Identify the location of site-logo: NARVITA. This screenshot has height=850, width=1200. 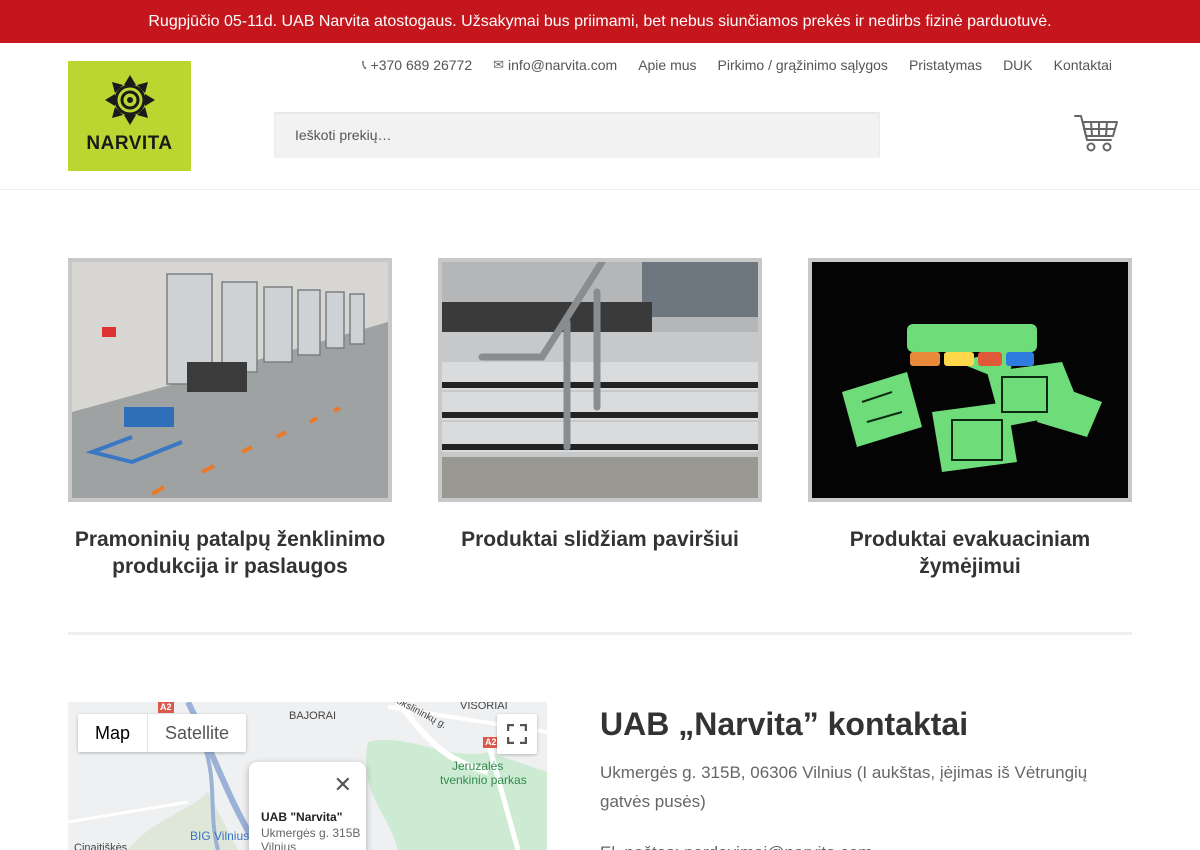
(129, 116).